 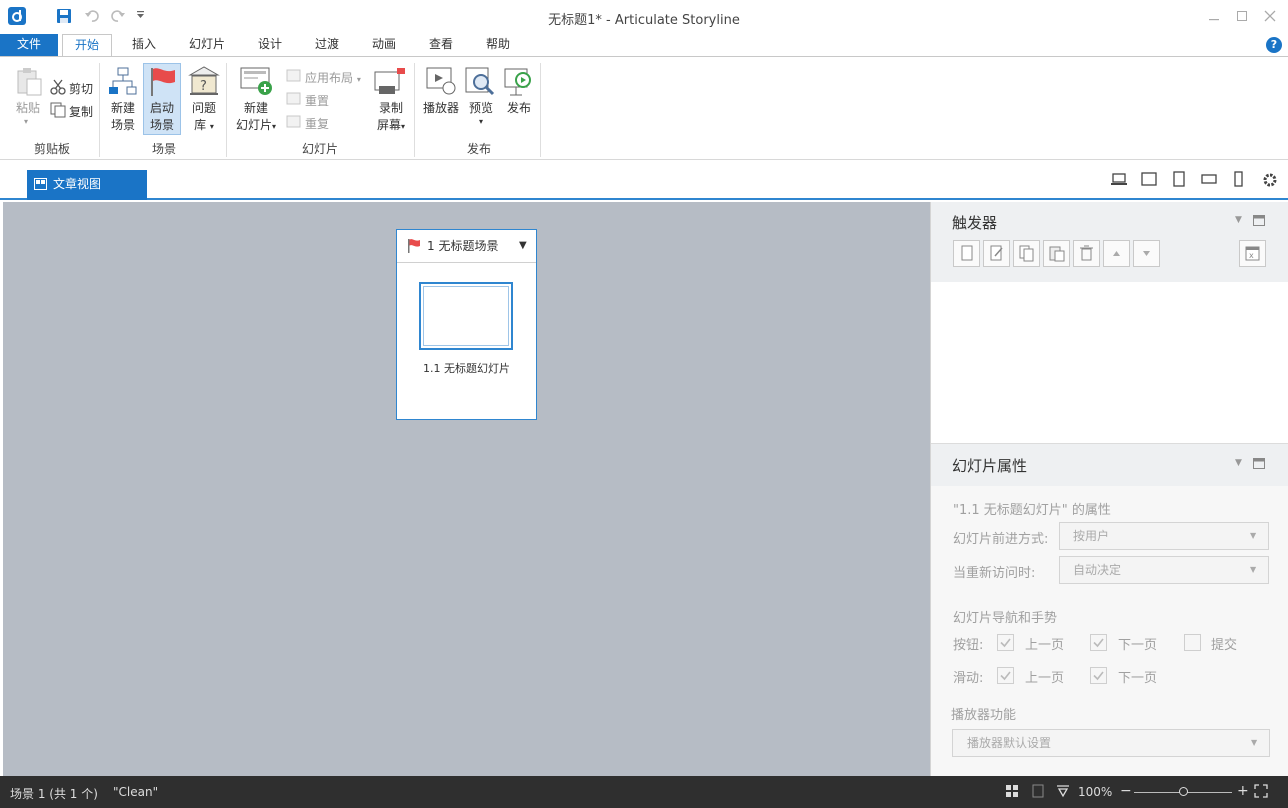 What do you see at coordinates (441, 45) in the screenshot?
I see `tab-view: 查看` at bounding box center [441, 45].